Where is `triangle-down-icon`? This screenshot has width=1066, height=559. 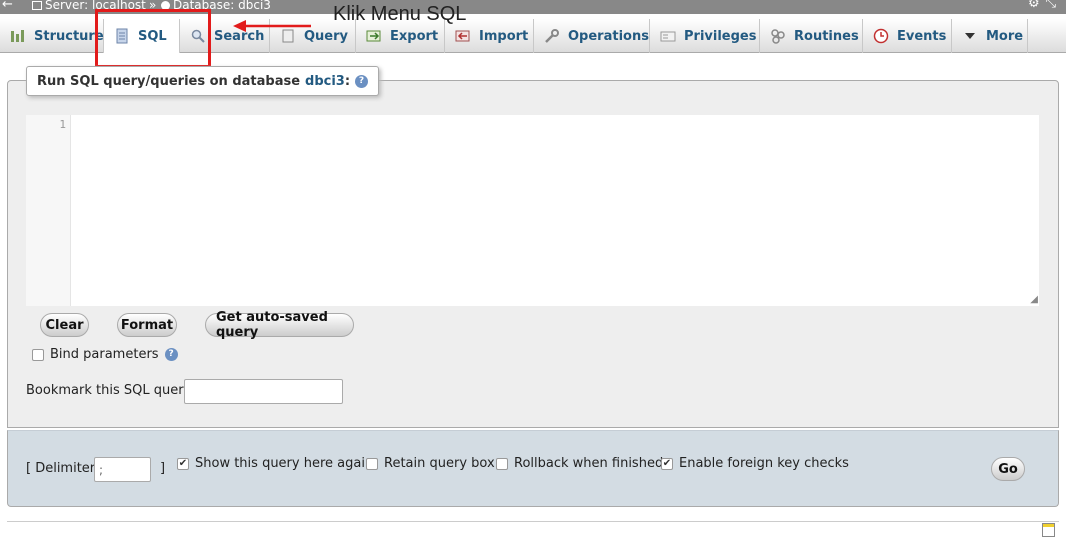 triangle-down-icon is located at coordinates (970, 36).